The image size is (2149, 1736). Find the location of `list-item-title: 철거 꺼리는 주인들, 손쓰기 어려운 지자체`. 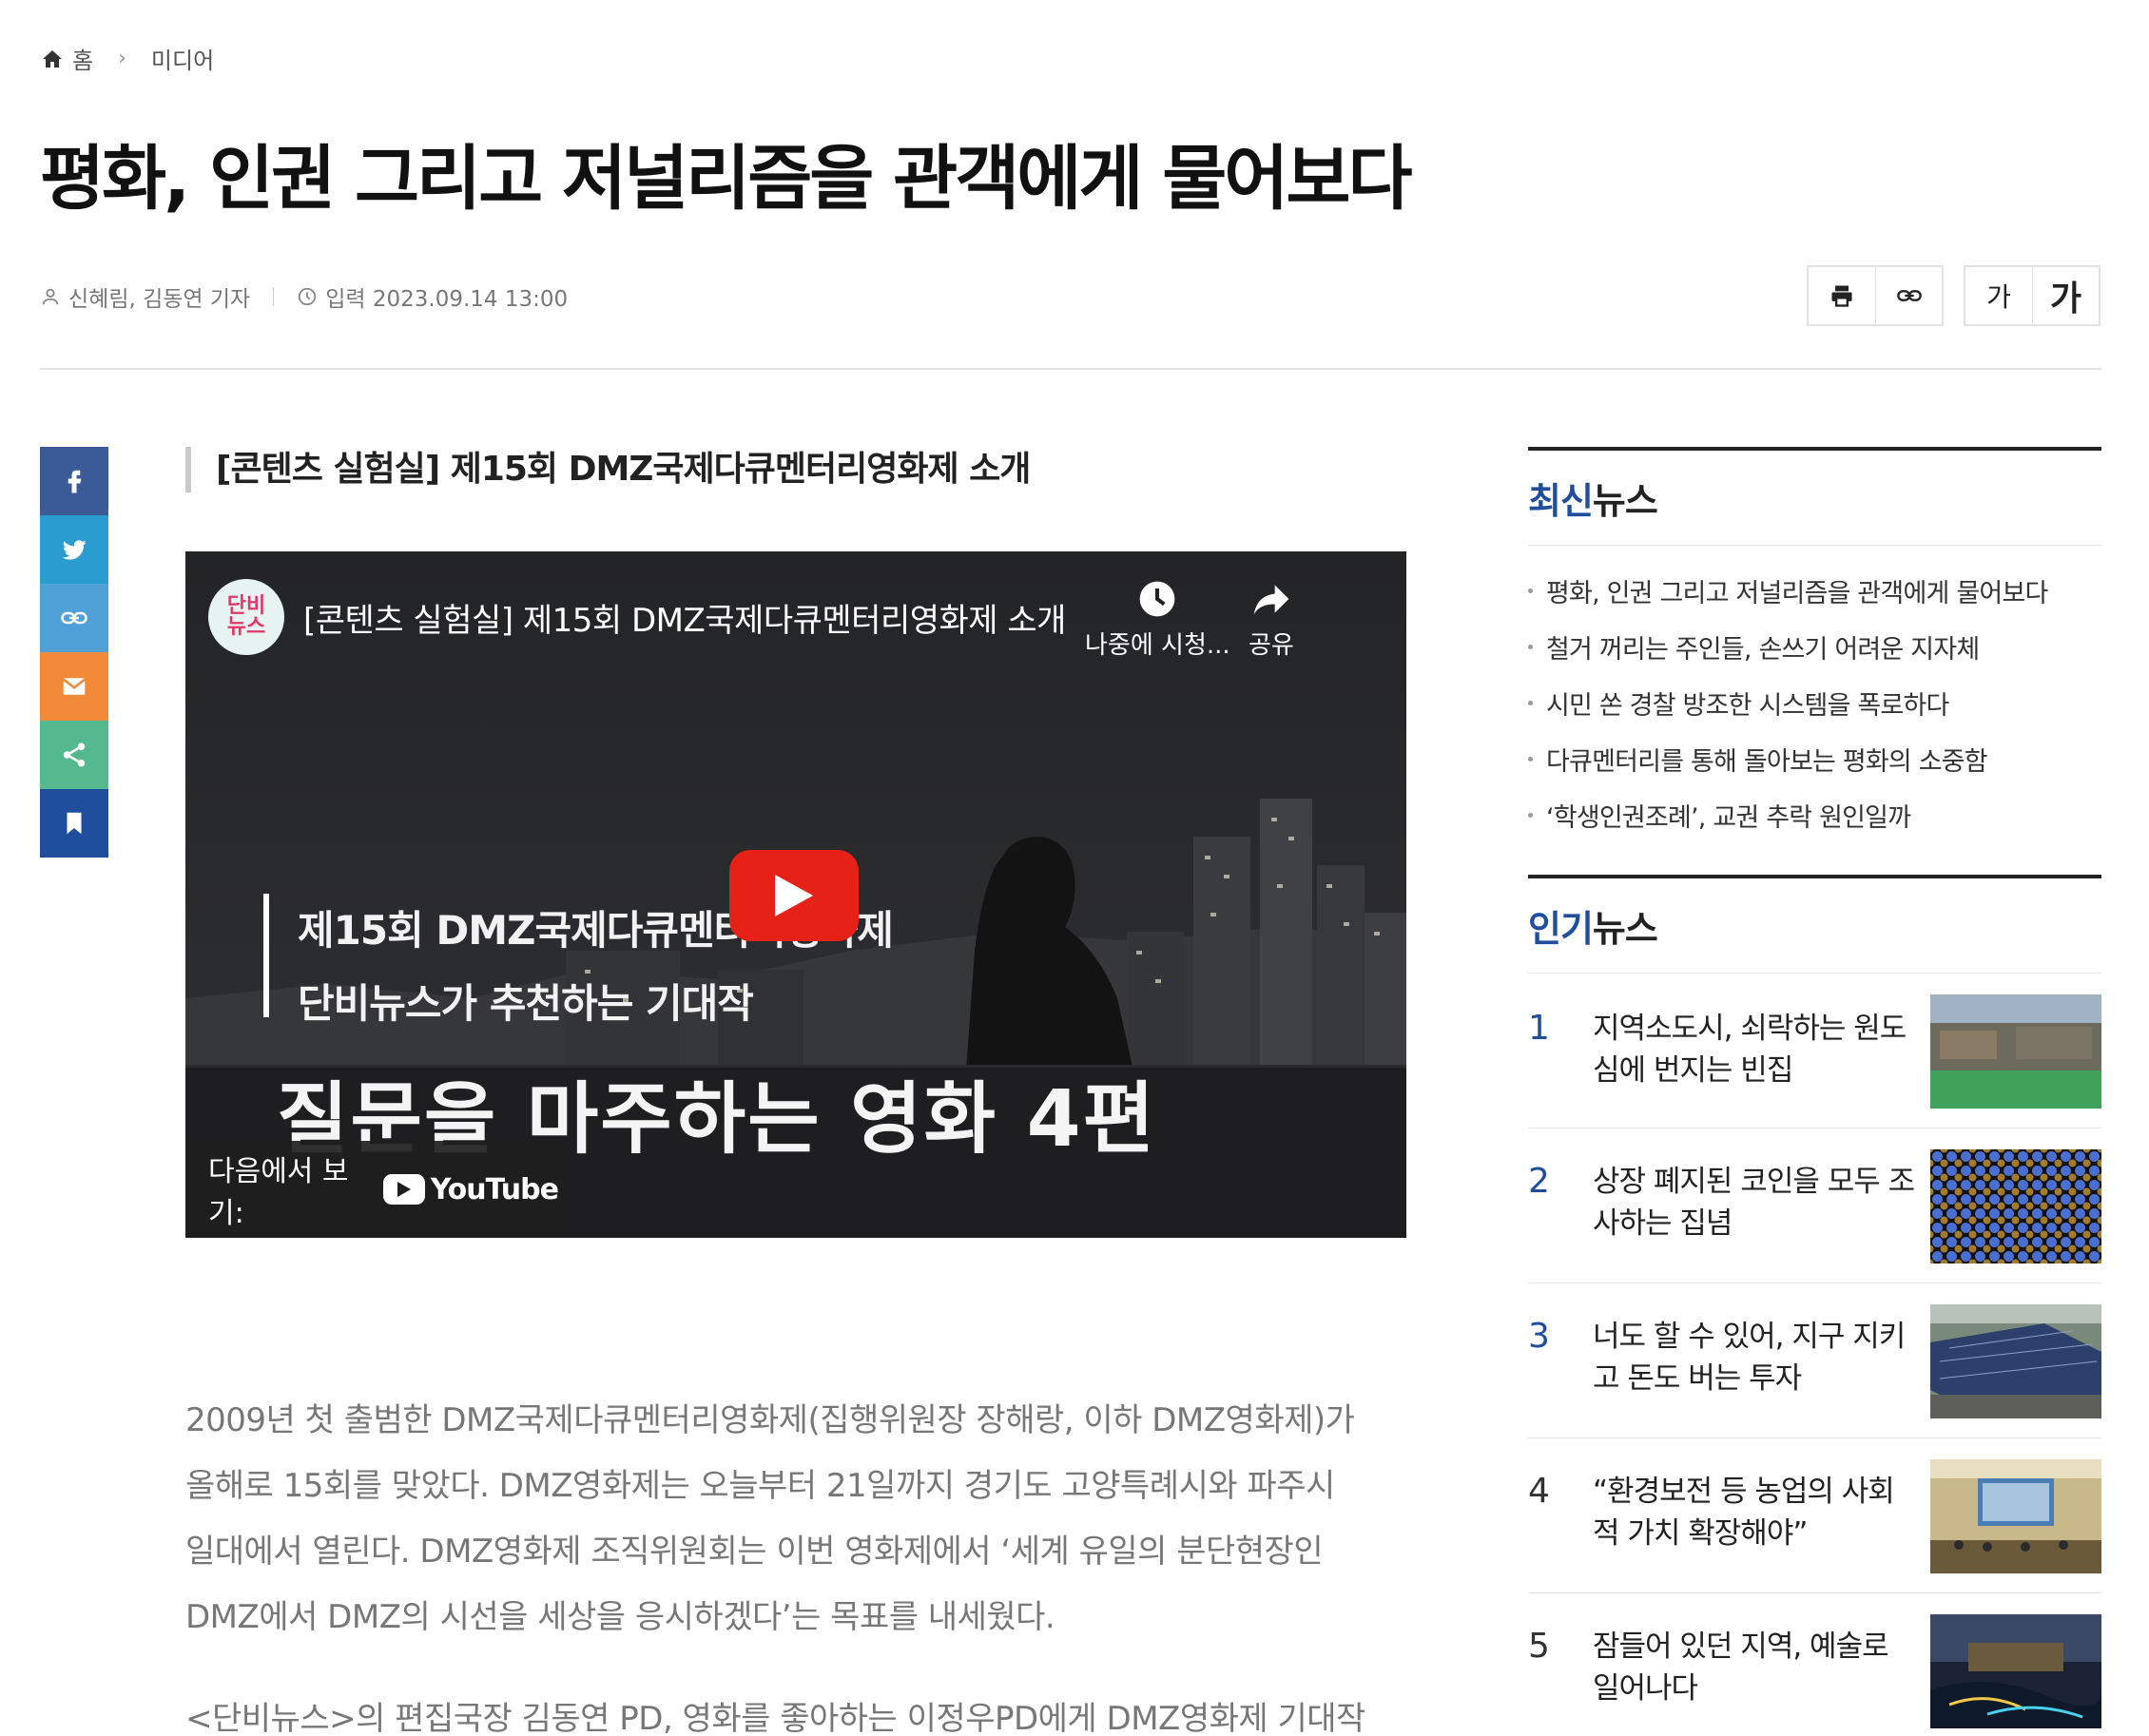

list-item-title: 철거 꺼리는 주인들, 손쓰기 어려운 지자체 is located at coordinates (1763, 650).